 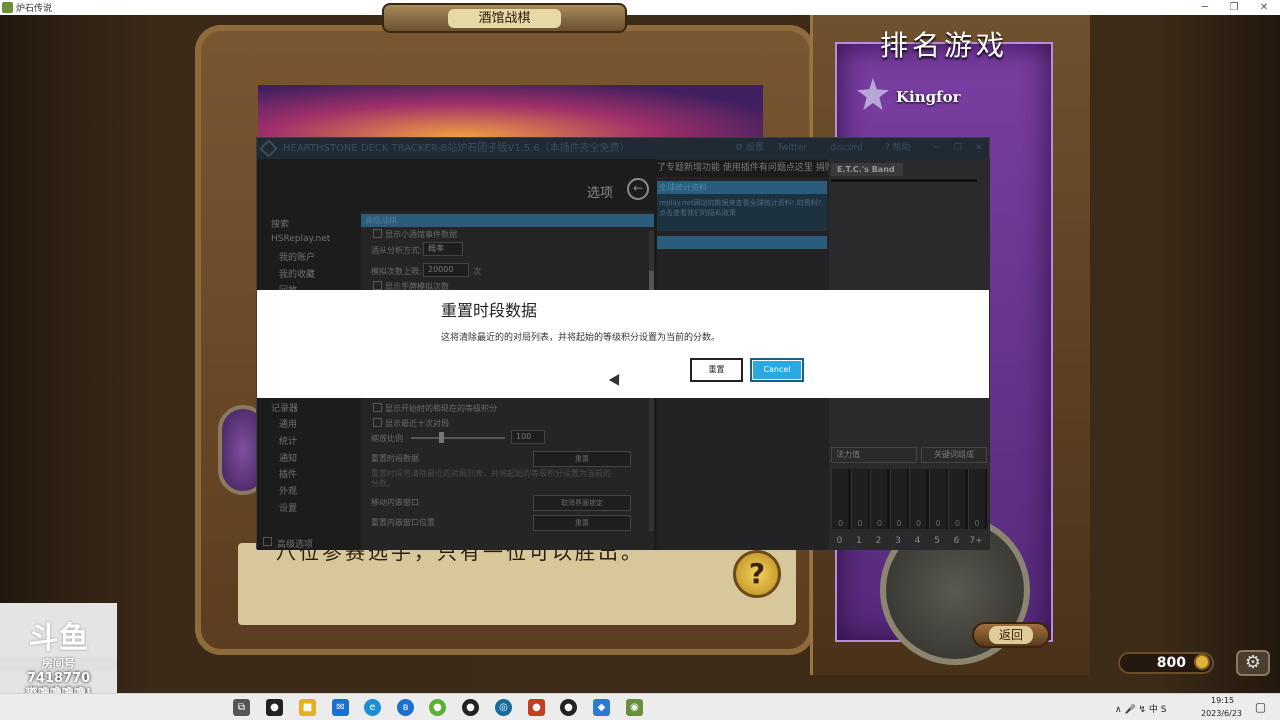 What do you see at coordinates (640, 7) in the screenshot?
I see `app-titlebar: 炉石传说 ─ ❐ ✕` at bounding box center [640, 7].